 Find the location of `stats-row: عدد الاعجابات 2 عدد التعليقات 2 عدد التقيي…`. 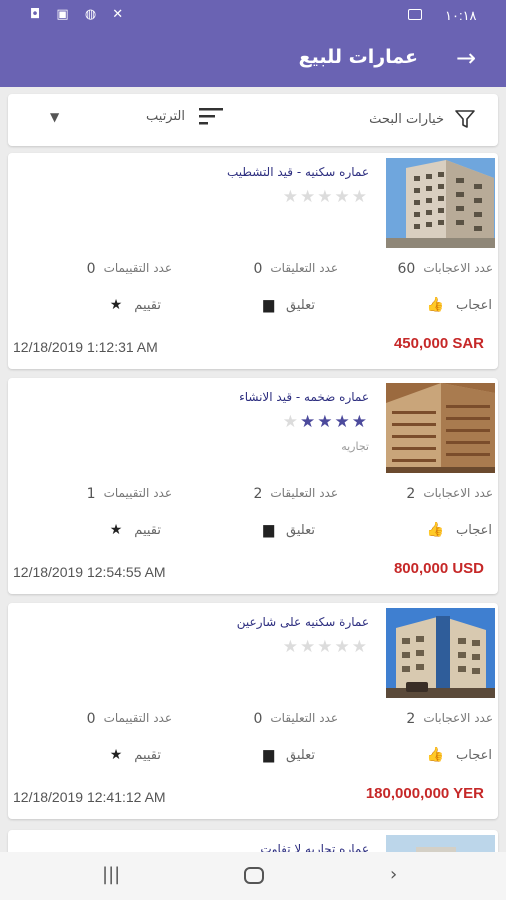

stats-row: عدد الاعجابات 2 عدد التعليقات 2 عدد التقيي… is located at coordinates (253, 497).